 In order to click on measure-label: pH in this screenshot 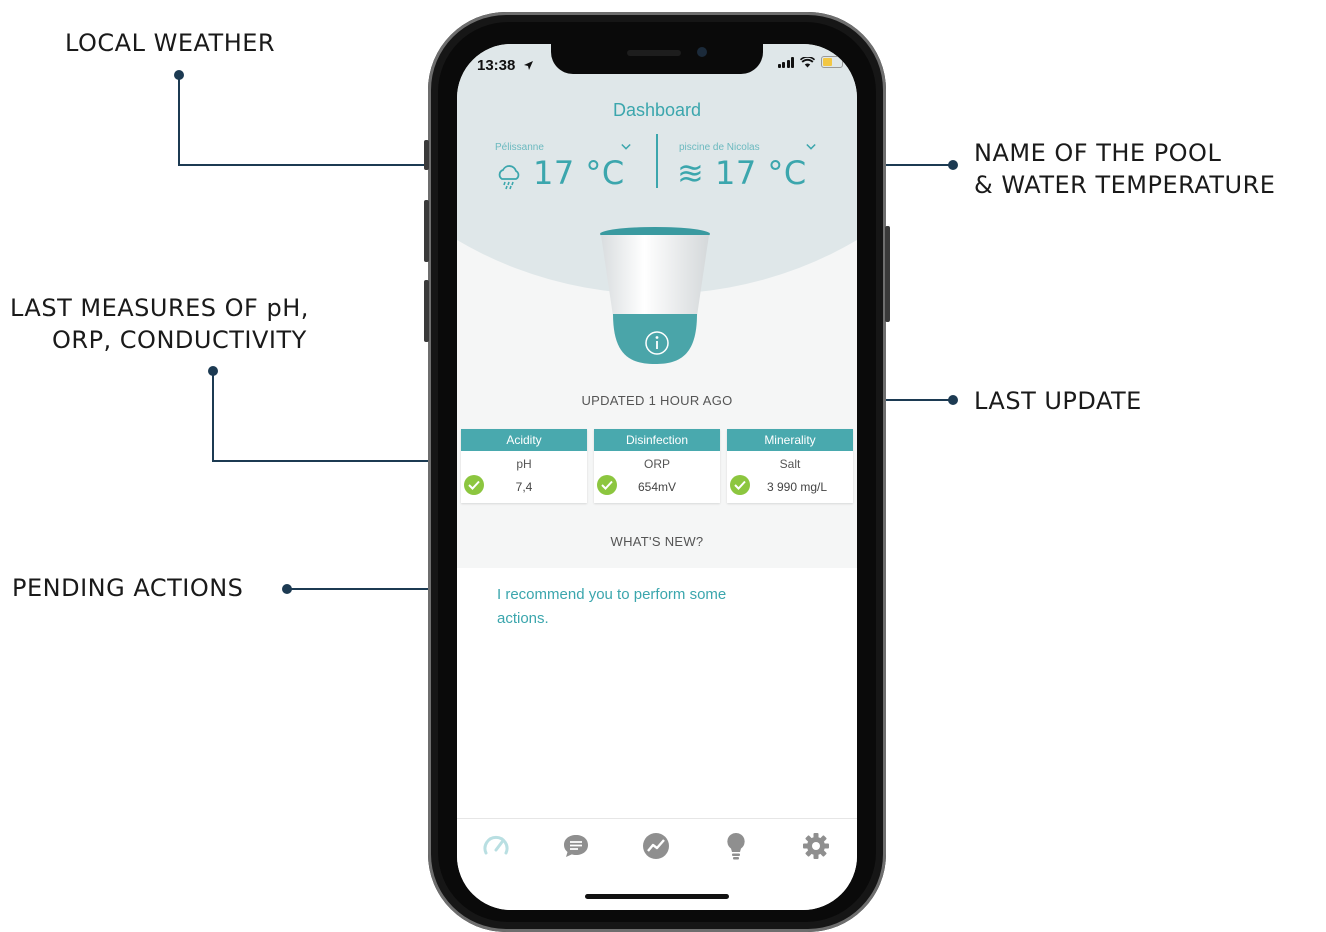, I will do `click(524, 464)`.